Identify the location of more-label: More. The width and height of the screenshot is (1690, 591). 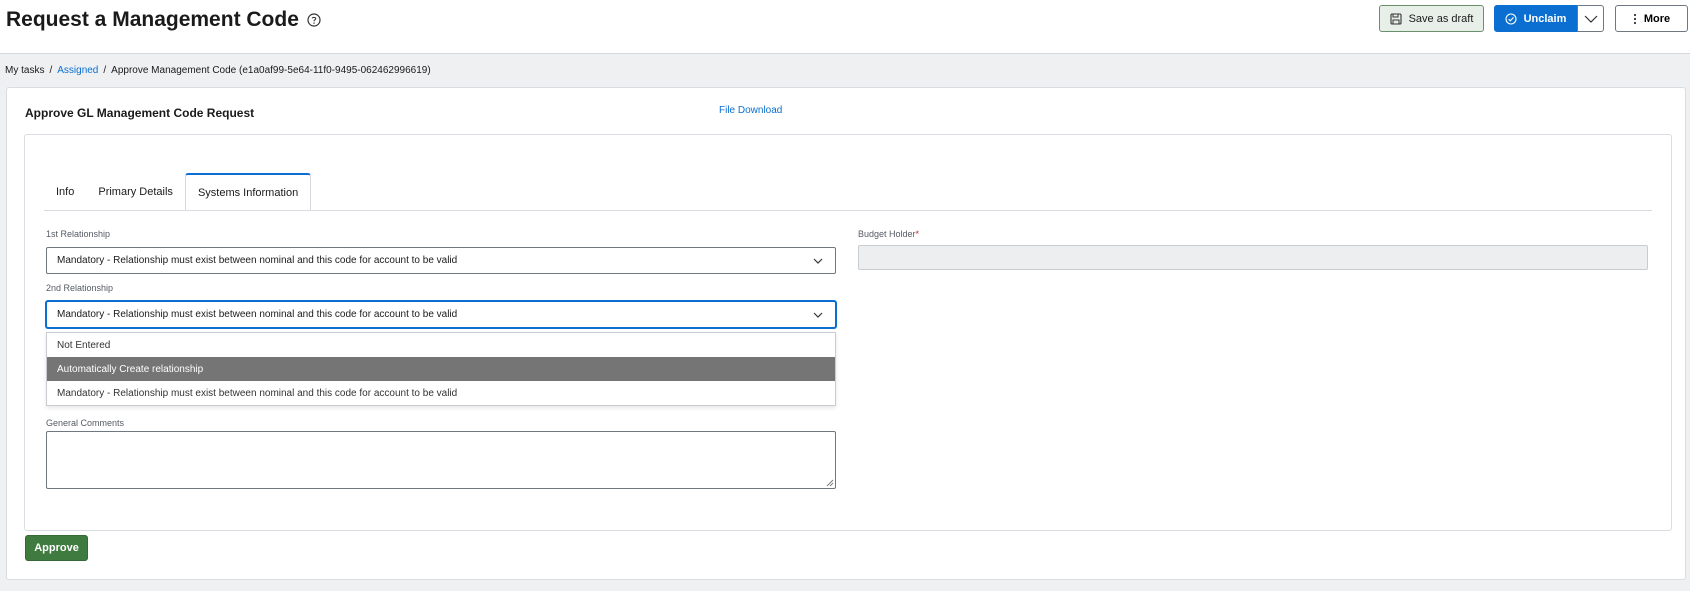
(1657, 18).